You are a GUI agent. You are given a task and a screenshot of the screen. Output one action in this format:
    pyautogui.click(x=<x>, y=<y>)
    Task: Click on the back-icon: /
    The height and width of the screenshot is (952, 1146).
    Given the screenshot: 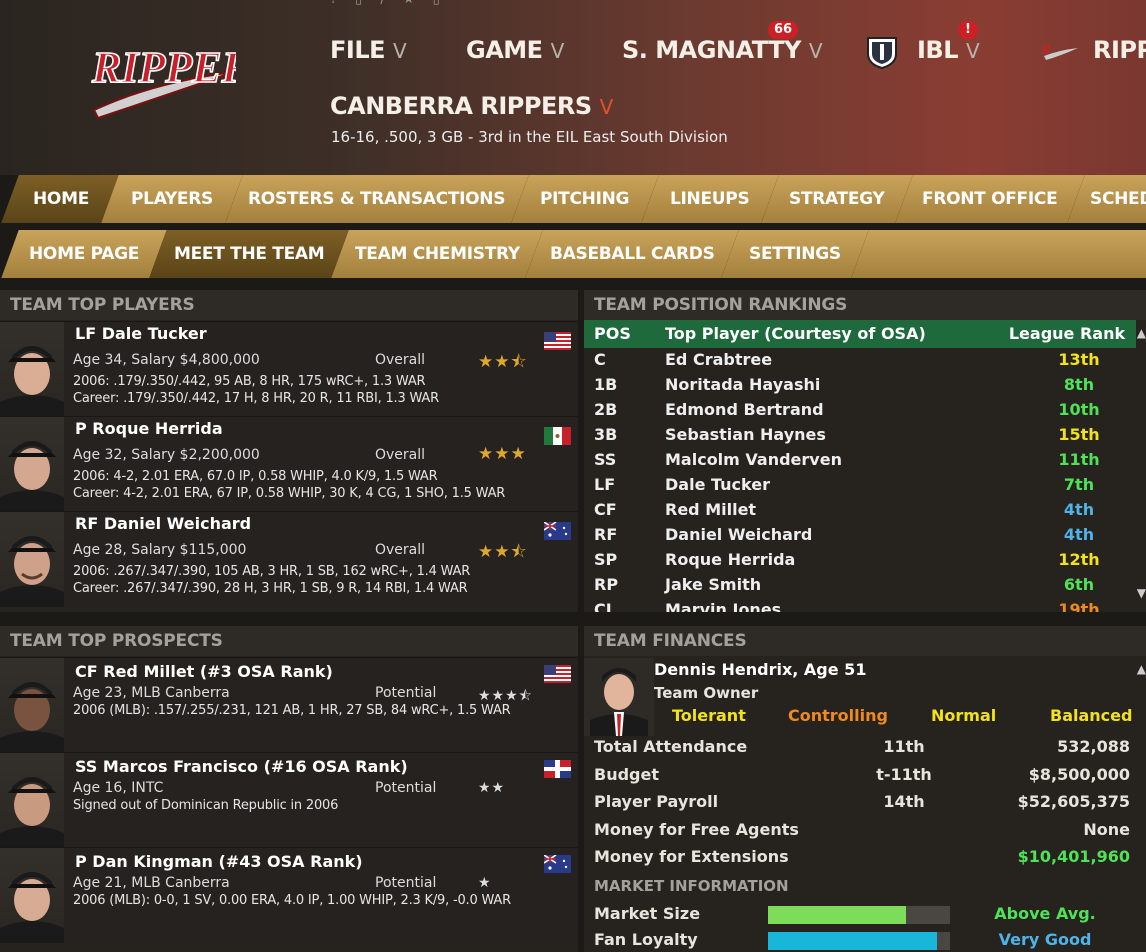 What is the action you would take?
    pyautogui.click(x=382, y=3)
    